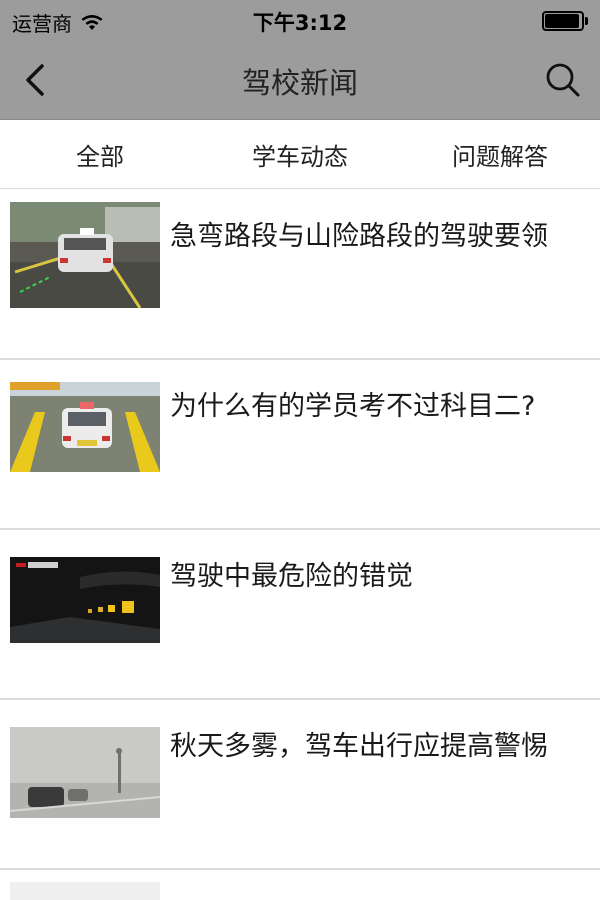 This screenshot has width=600, height=900. Describe the element at coordinates (300, 23) in the screenshot. I see `status-time: 下午3:12` at that location.